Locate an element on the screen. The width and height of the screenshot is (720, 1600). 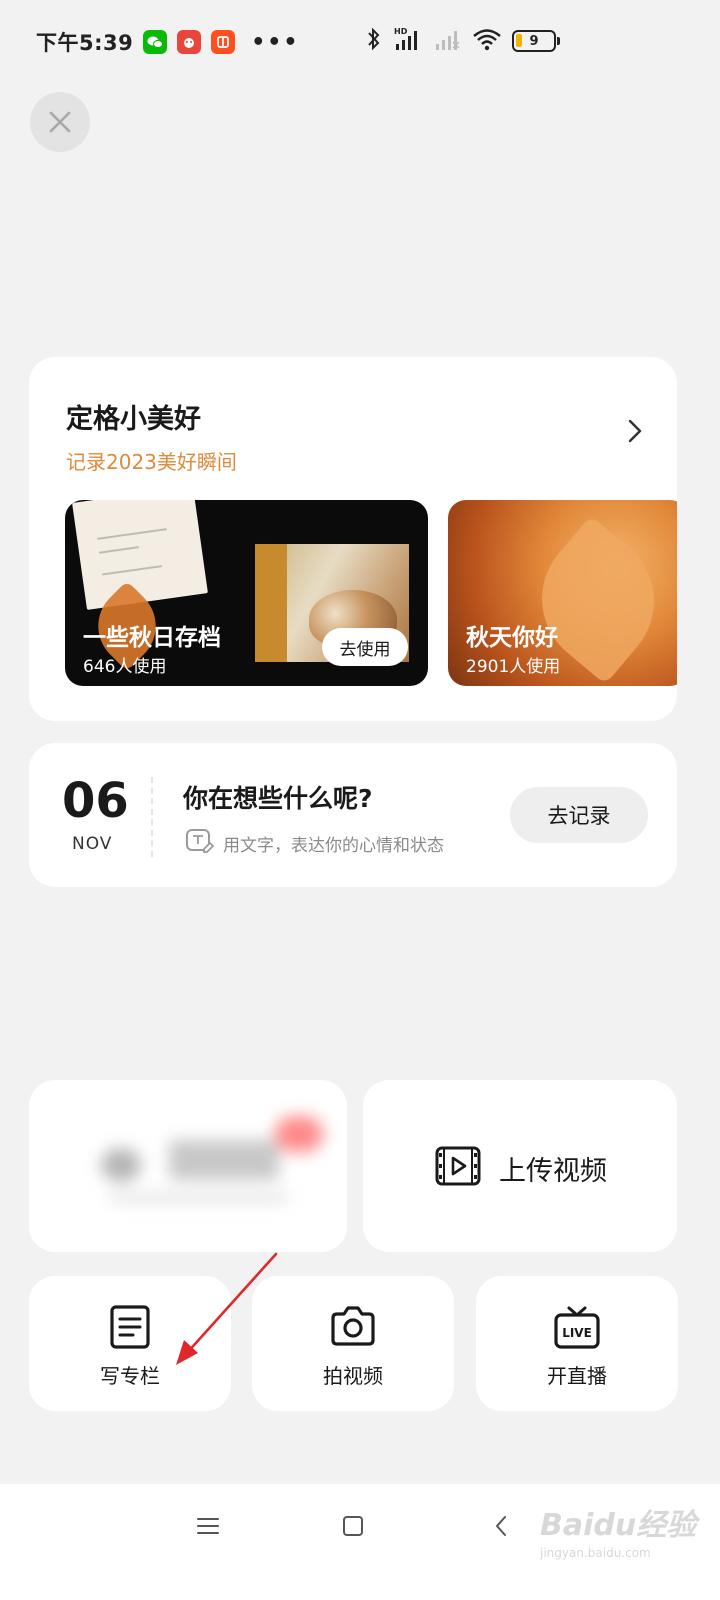
document-icon is located at coordinates (130, 1329).